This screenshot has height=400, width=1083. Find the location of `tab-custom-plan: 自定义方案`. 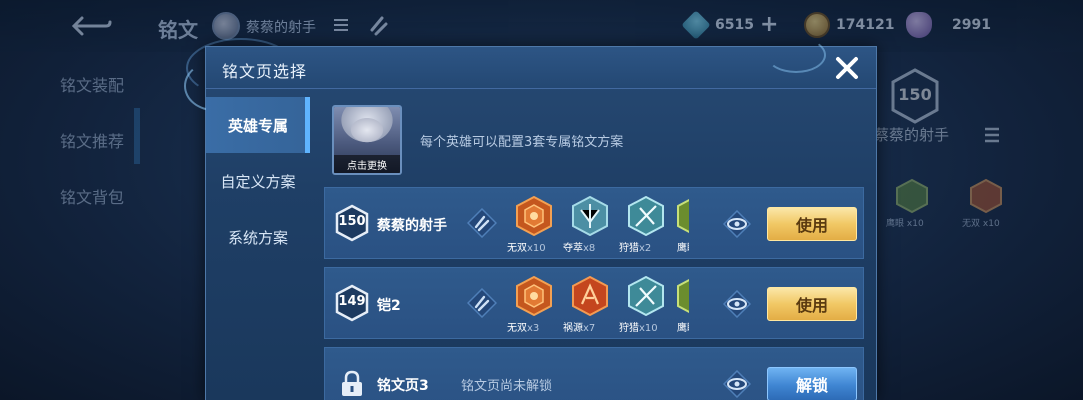

tab-custom-plan: 自定义方案 is located at coordinates (258, 181).